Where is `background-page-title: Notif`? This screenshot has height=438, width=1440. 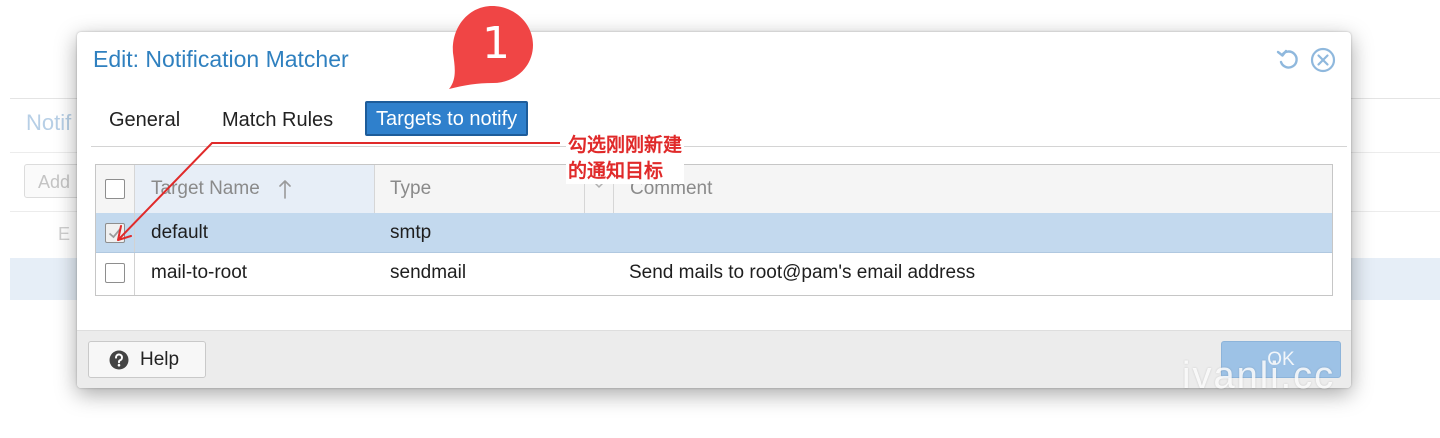
background-page-title: Notif is located at coordinates (49, 122).